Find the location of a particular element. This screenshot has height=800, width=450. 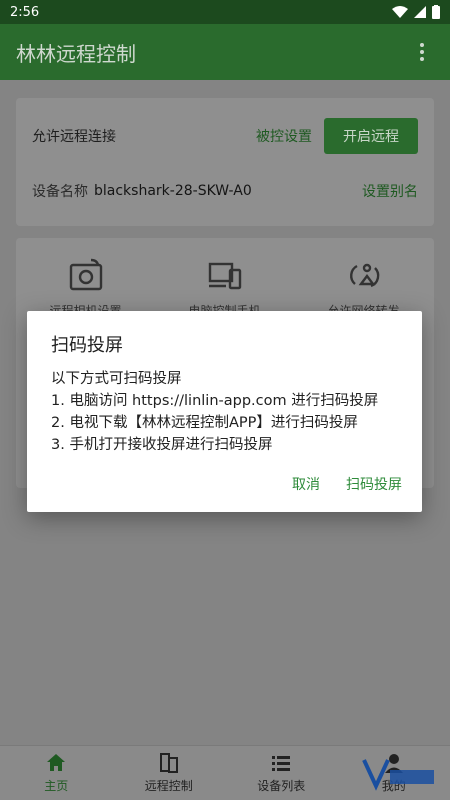

dialog-line: 2. 电视下载【林林远程控制APP】进行扫码投屏 is located at coordinates (204, 423).